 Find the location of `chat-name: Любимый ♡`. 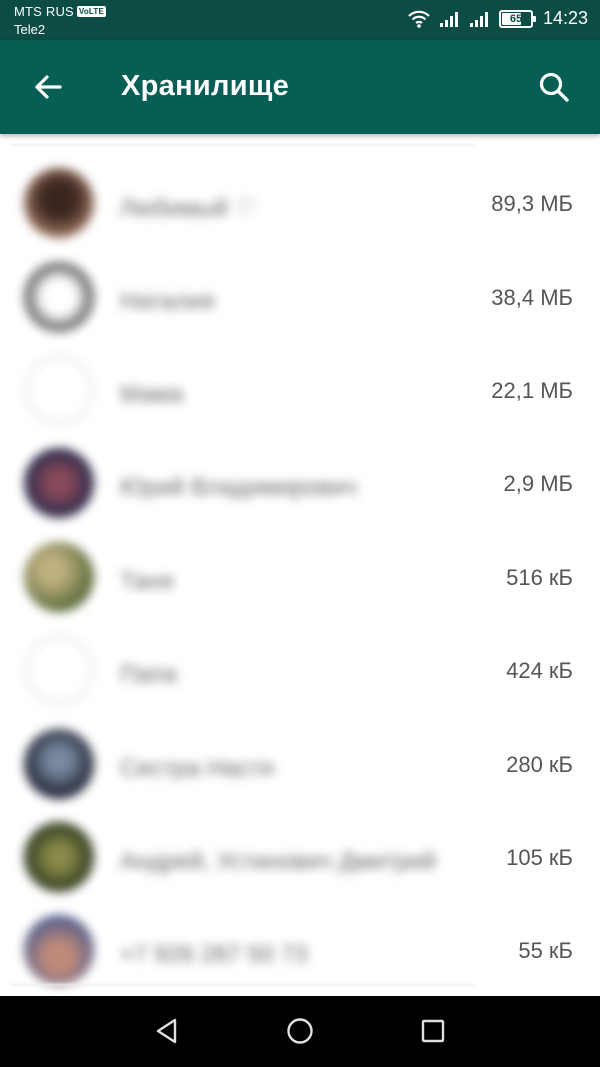

chat-name: Любимый ♡ is located at coordinates (188, 208).